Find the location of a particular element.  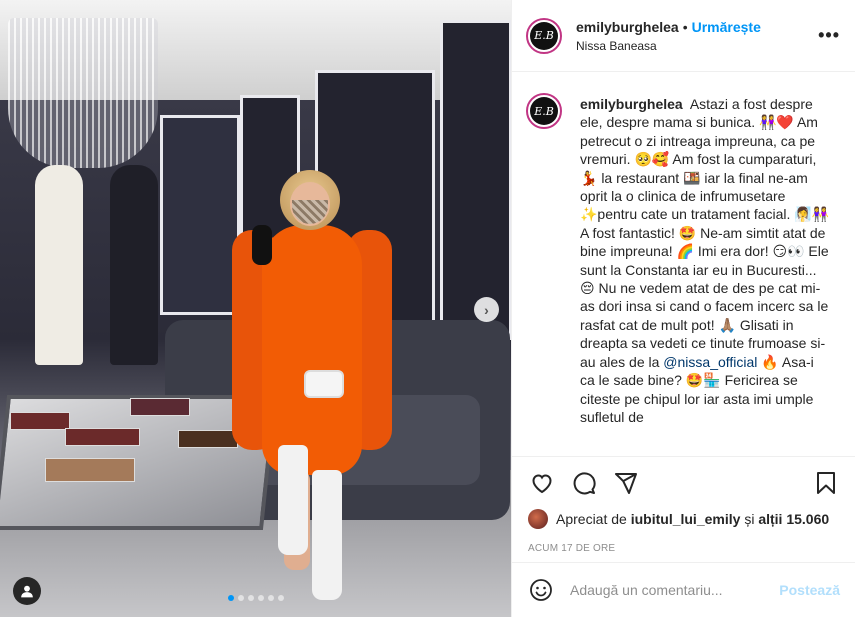

mention-link: @nissa_official is located at coordinates (710, 362).